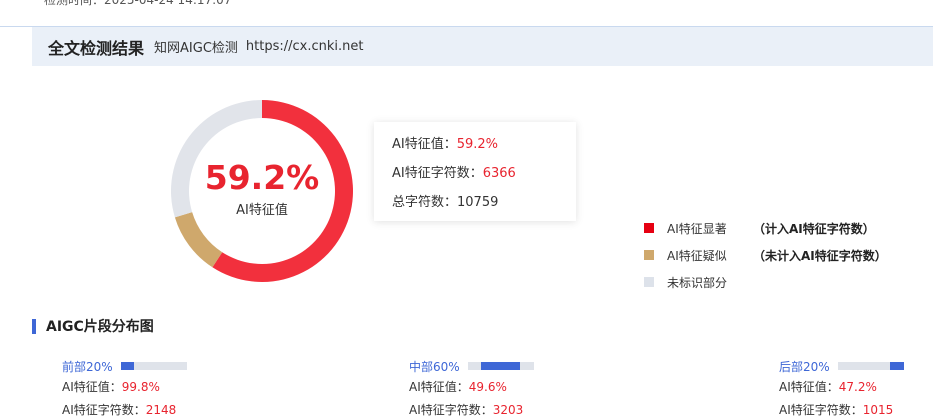  I want to click on total-chars-key: 总字符数：, so click(425, 202).